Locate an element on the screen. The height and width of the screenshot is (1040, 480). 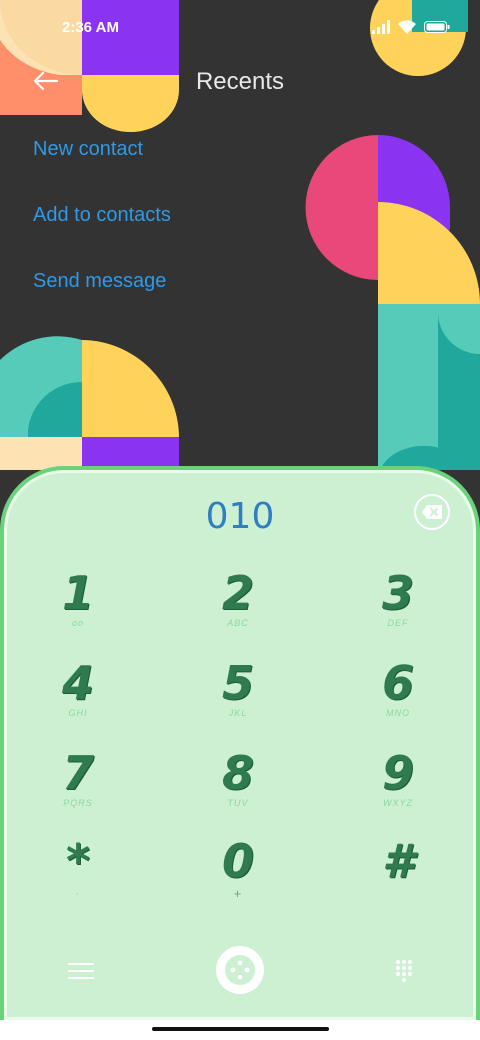
key-letters: JKL is located at coordinates (238, 713).